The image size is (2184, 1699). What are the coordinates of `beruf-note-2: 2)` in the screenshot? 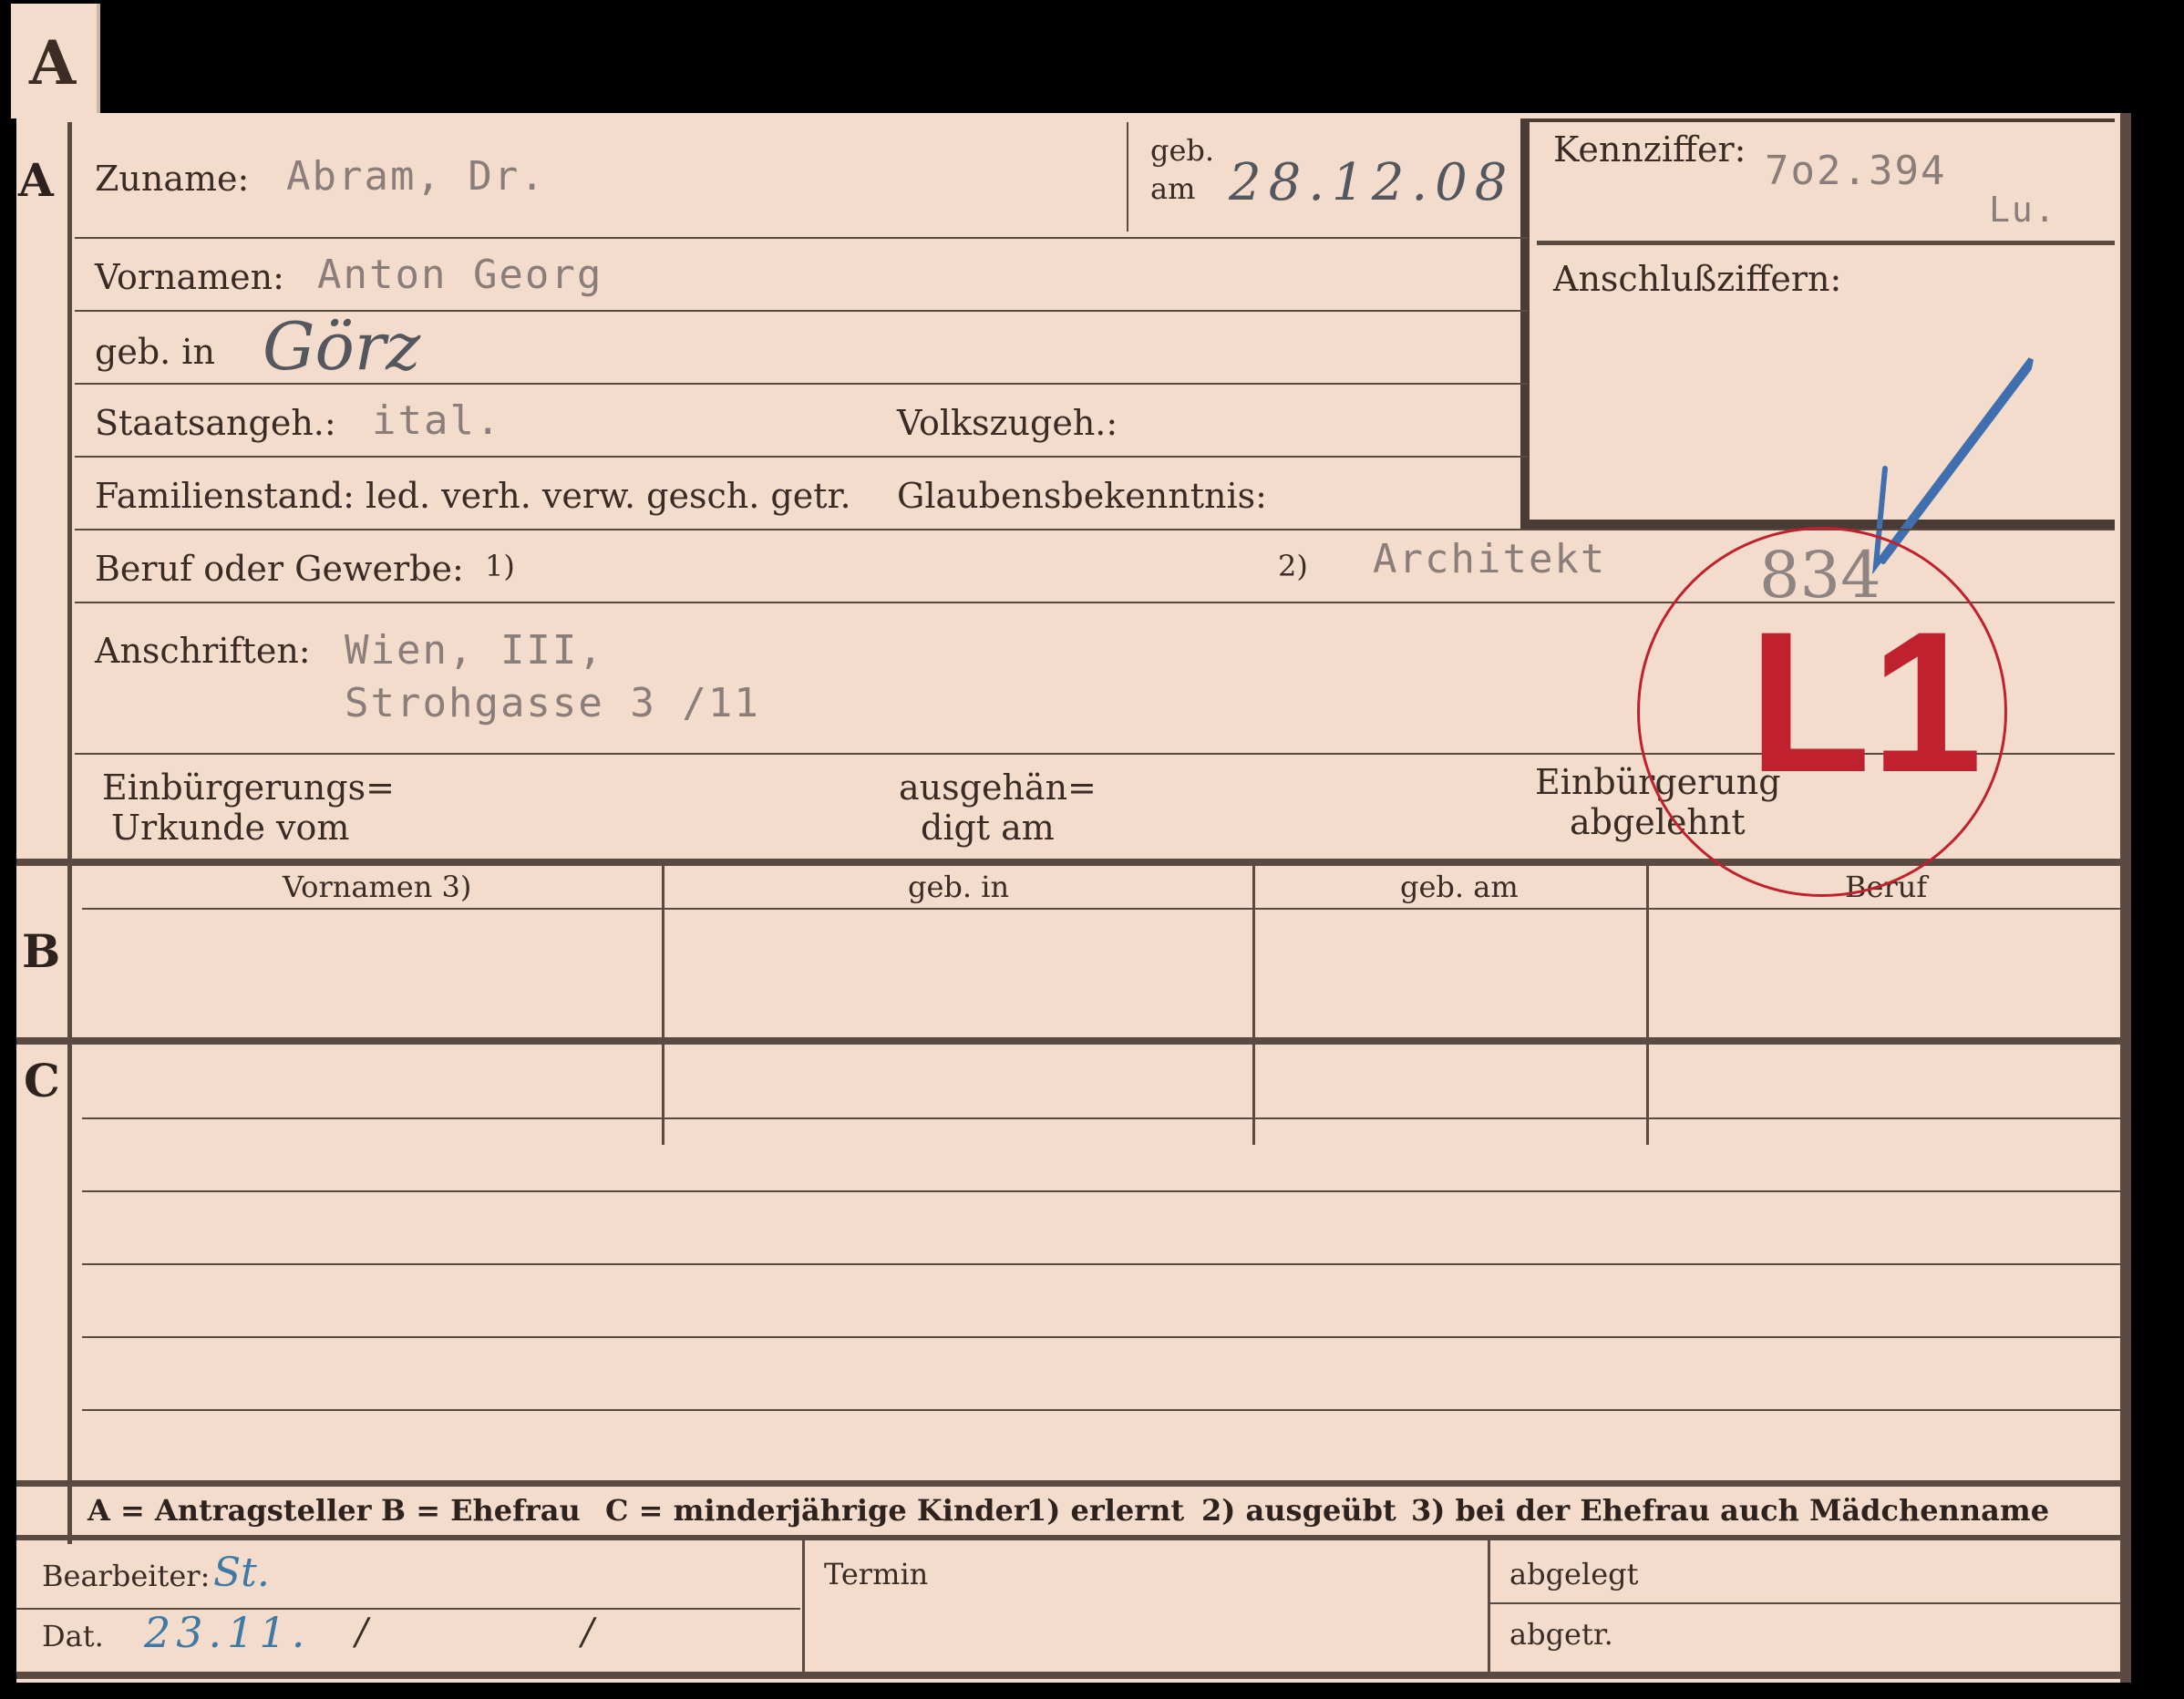 It's located at (1293, 566).